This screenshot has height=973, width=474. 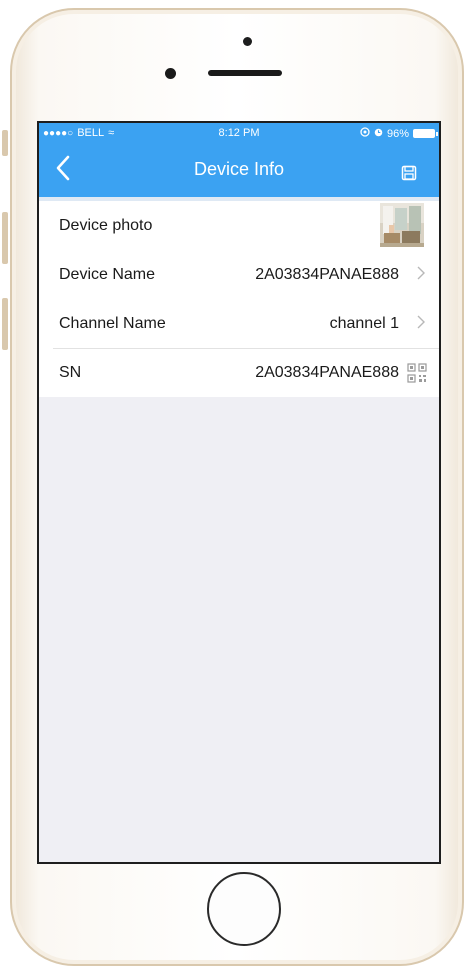 What do you see at coordinates (247, 41) in the screenshot?
I see `proximity-sensor` at bounding box center [247, 41].